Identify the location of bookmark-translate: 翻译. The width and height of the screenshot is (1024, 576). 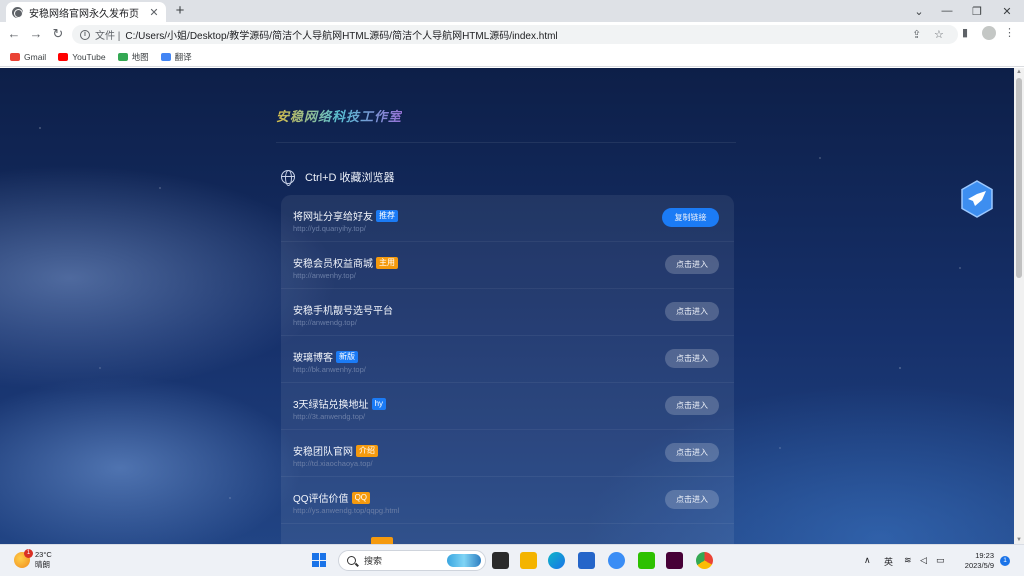
(176, 57).